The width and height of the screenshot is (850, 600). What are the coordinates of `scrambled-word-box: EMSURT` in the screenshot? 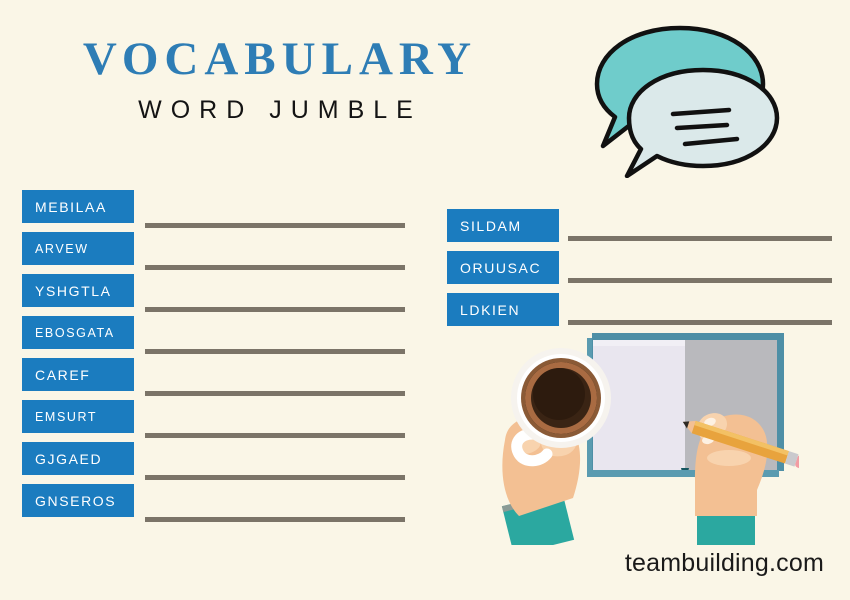 It's located at (78, 416).